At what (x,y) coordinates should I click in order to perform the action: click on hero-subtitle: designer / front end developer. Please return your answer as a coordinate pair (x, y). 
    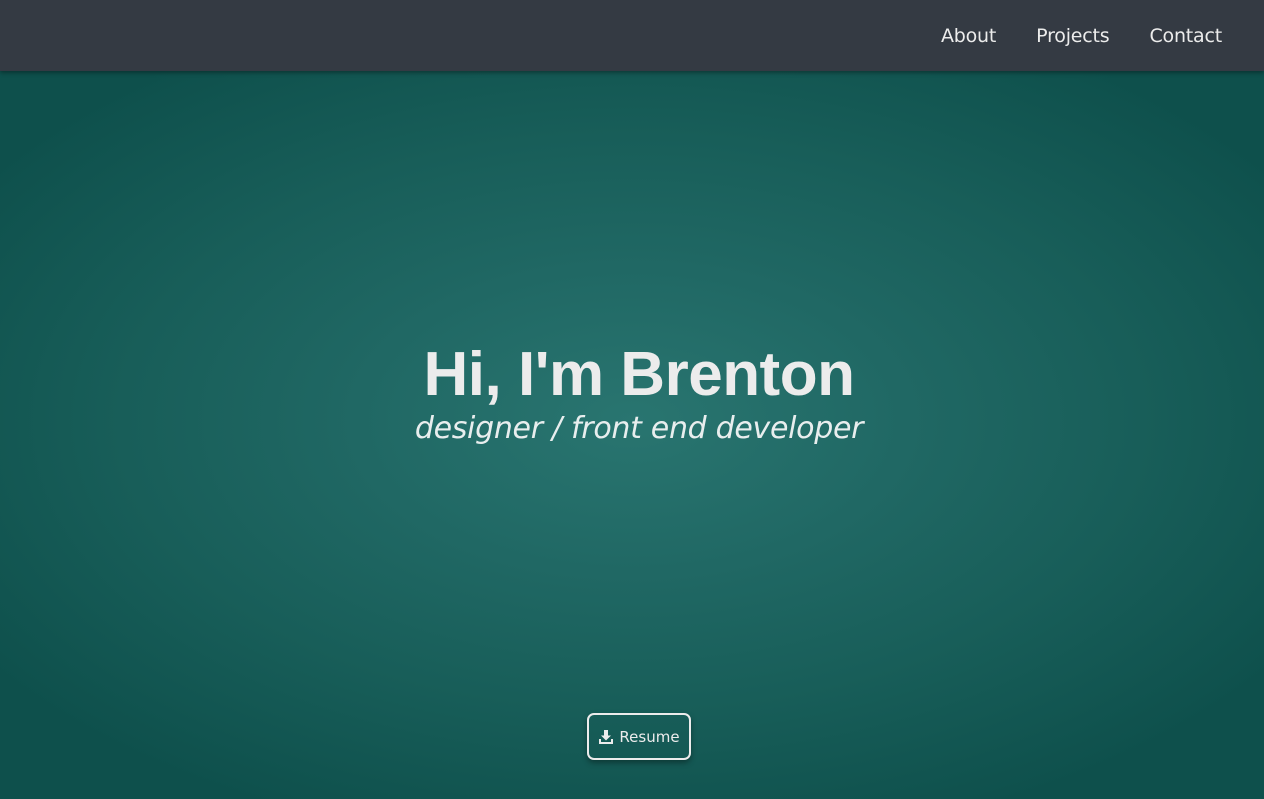
    Looking at the image, I should click on (639, 428).